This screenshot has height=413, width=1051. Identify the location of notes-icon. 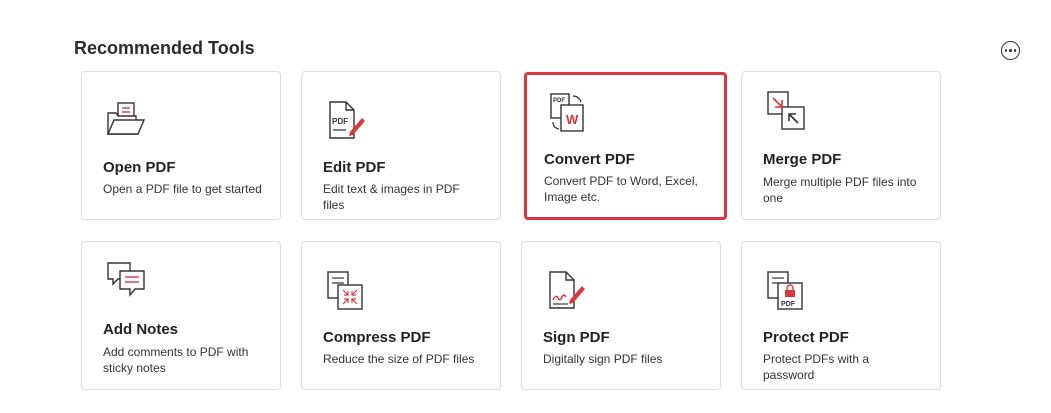
(126, 279).